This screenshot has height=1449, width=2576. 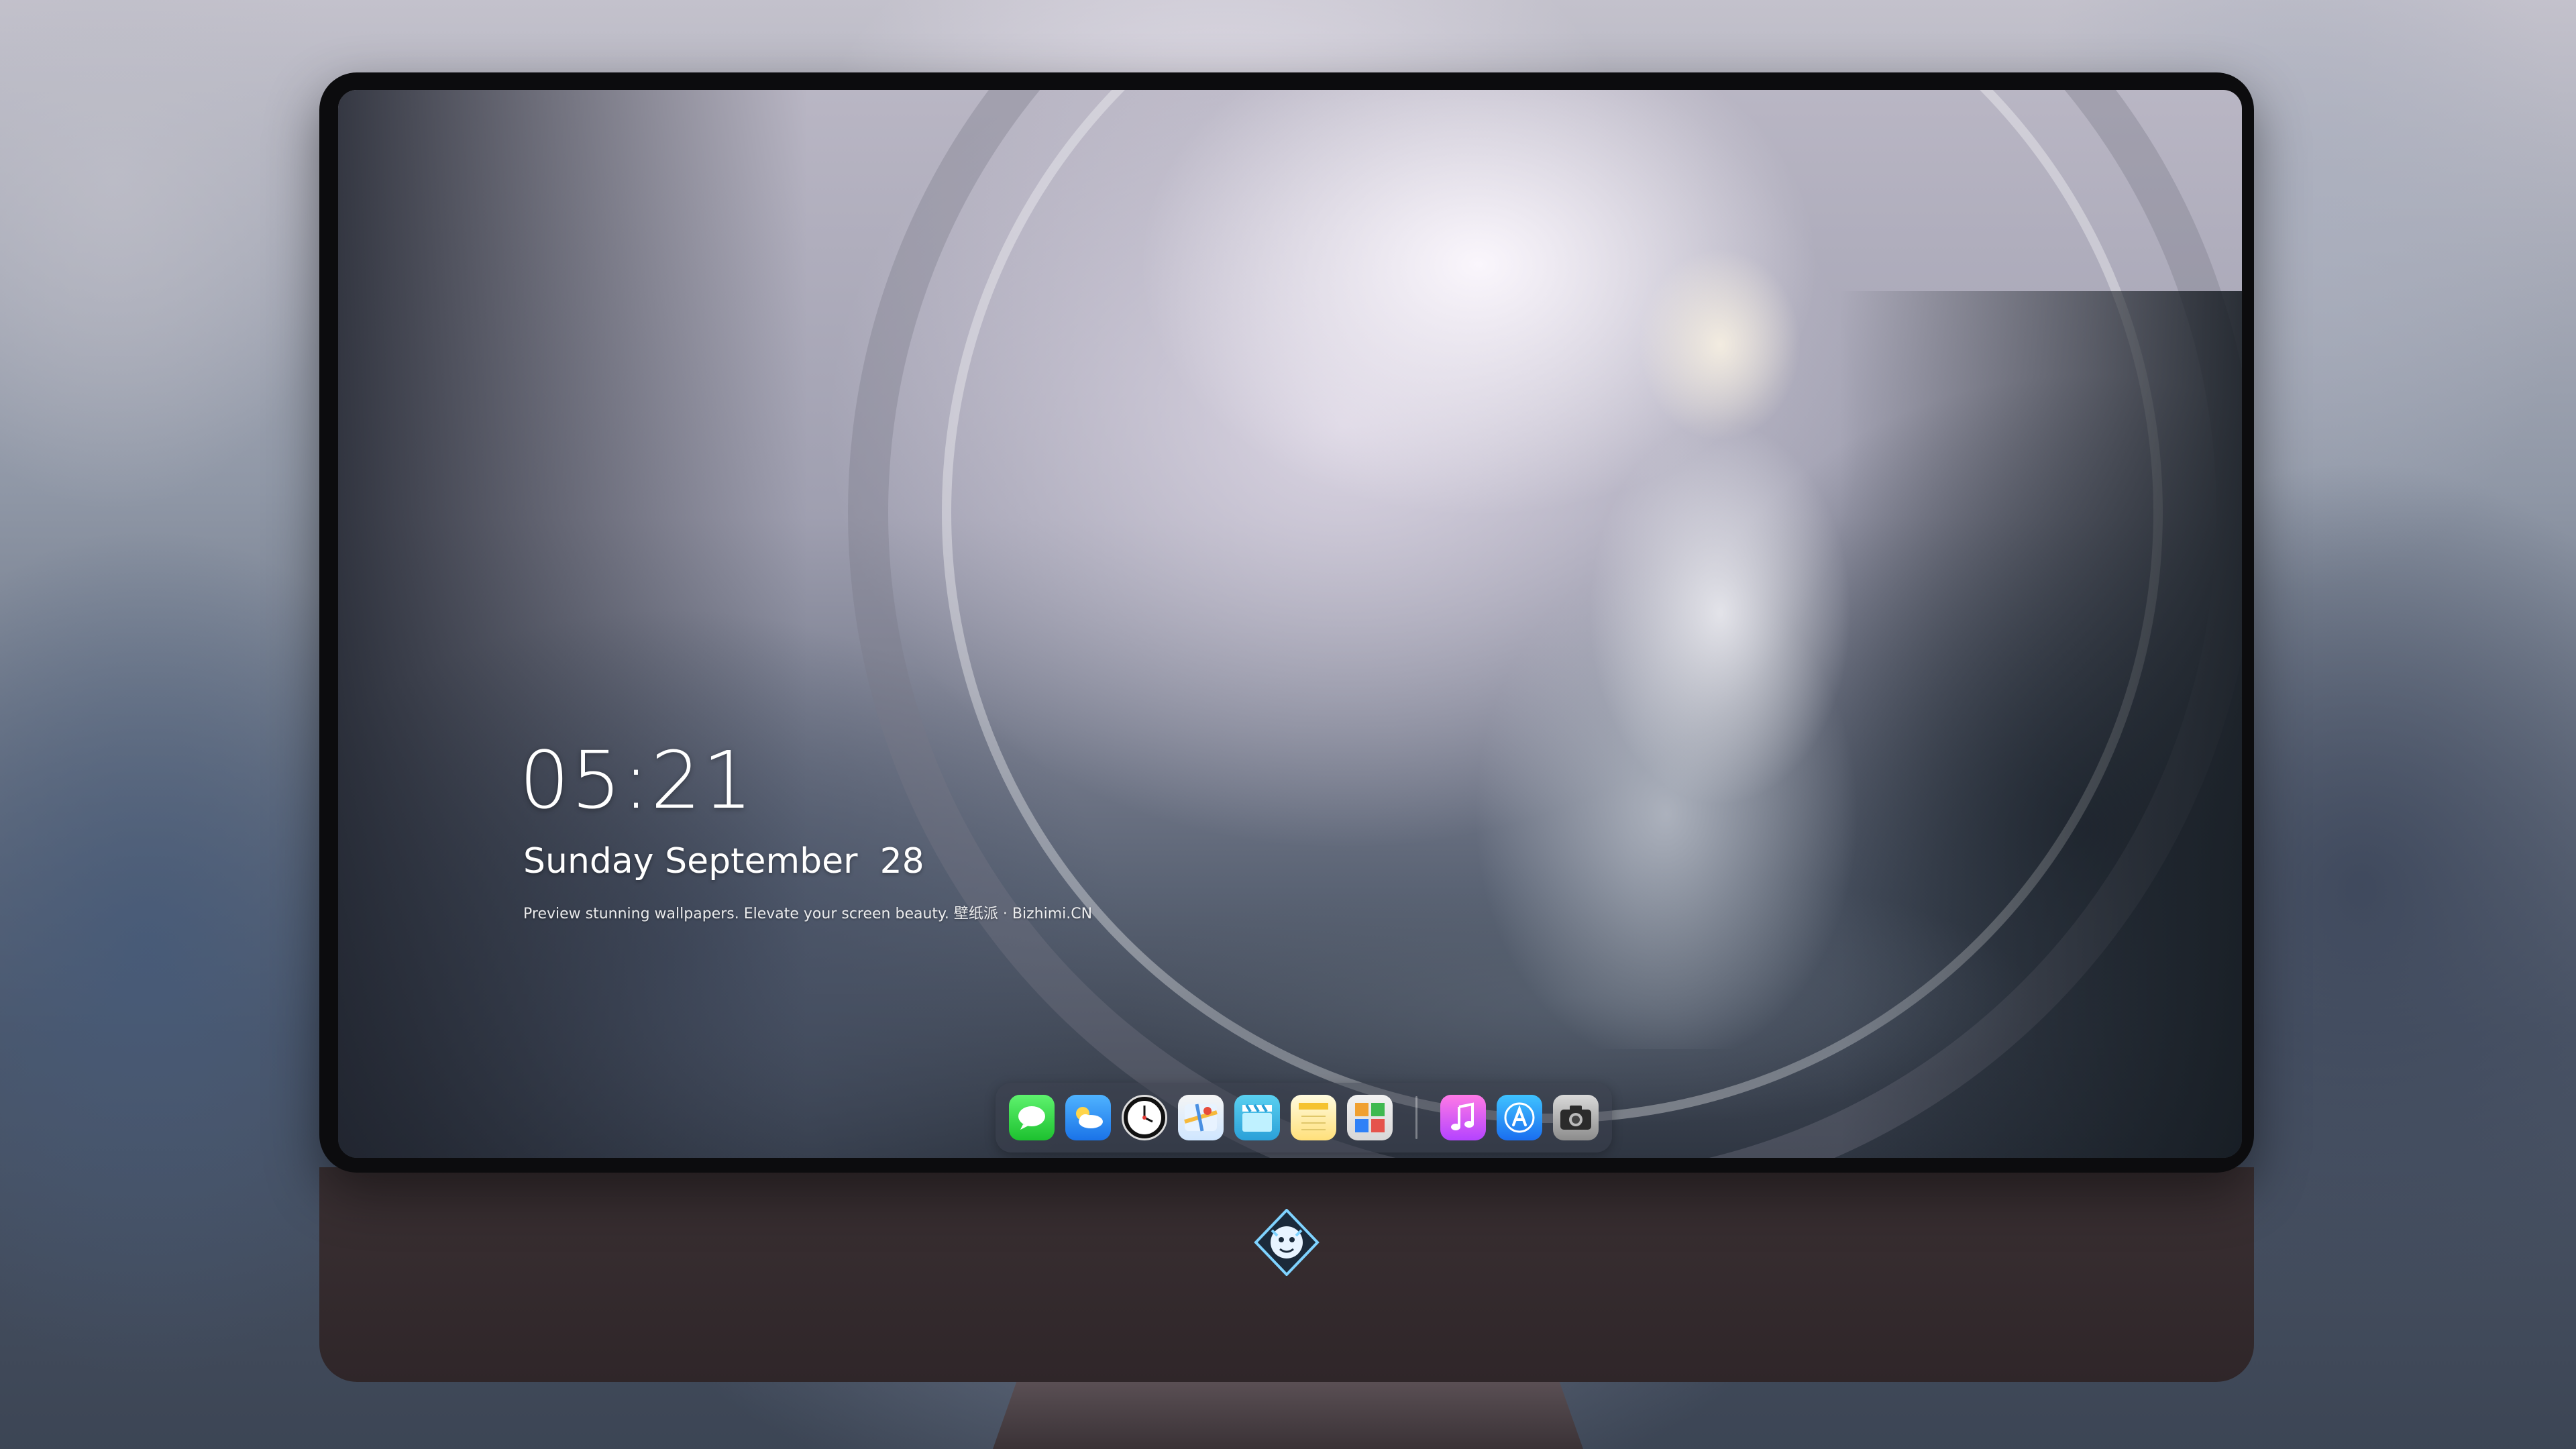 I want to click on app-store-a-icon, so click(x=1519, y=1117).